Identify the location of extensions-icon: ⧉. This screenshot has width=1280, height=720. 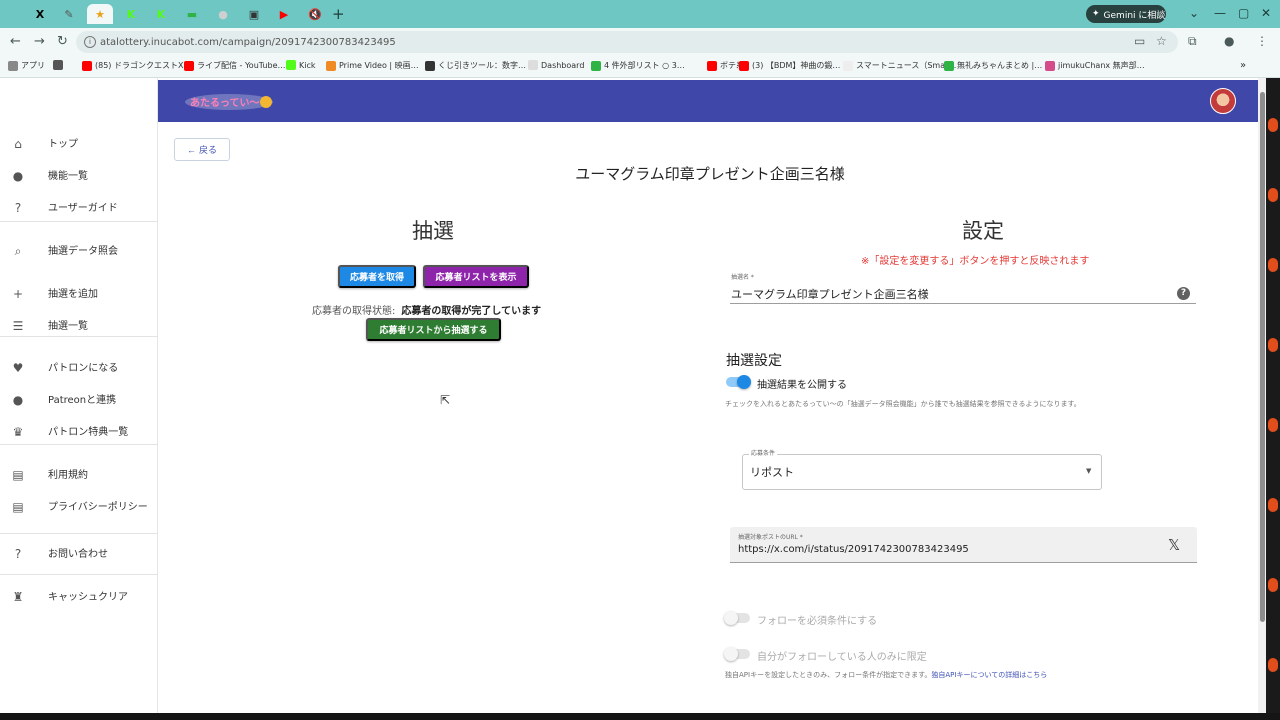
(1192, 41).